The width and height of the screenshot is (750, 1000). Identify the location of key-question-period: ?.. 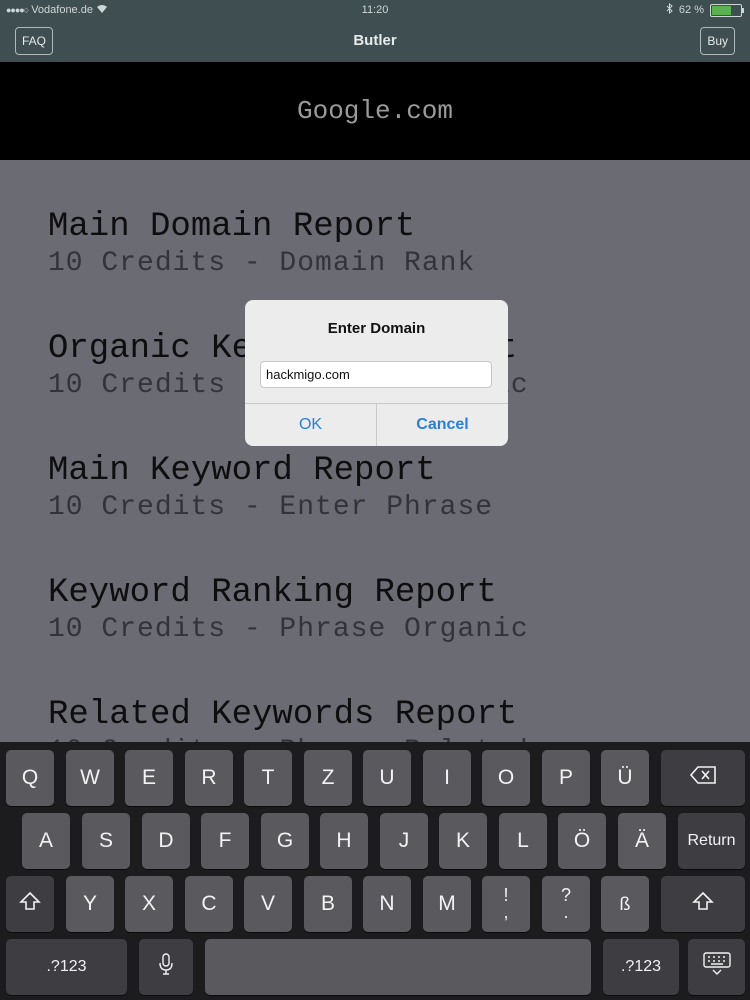
(566, 904).